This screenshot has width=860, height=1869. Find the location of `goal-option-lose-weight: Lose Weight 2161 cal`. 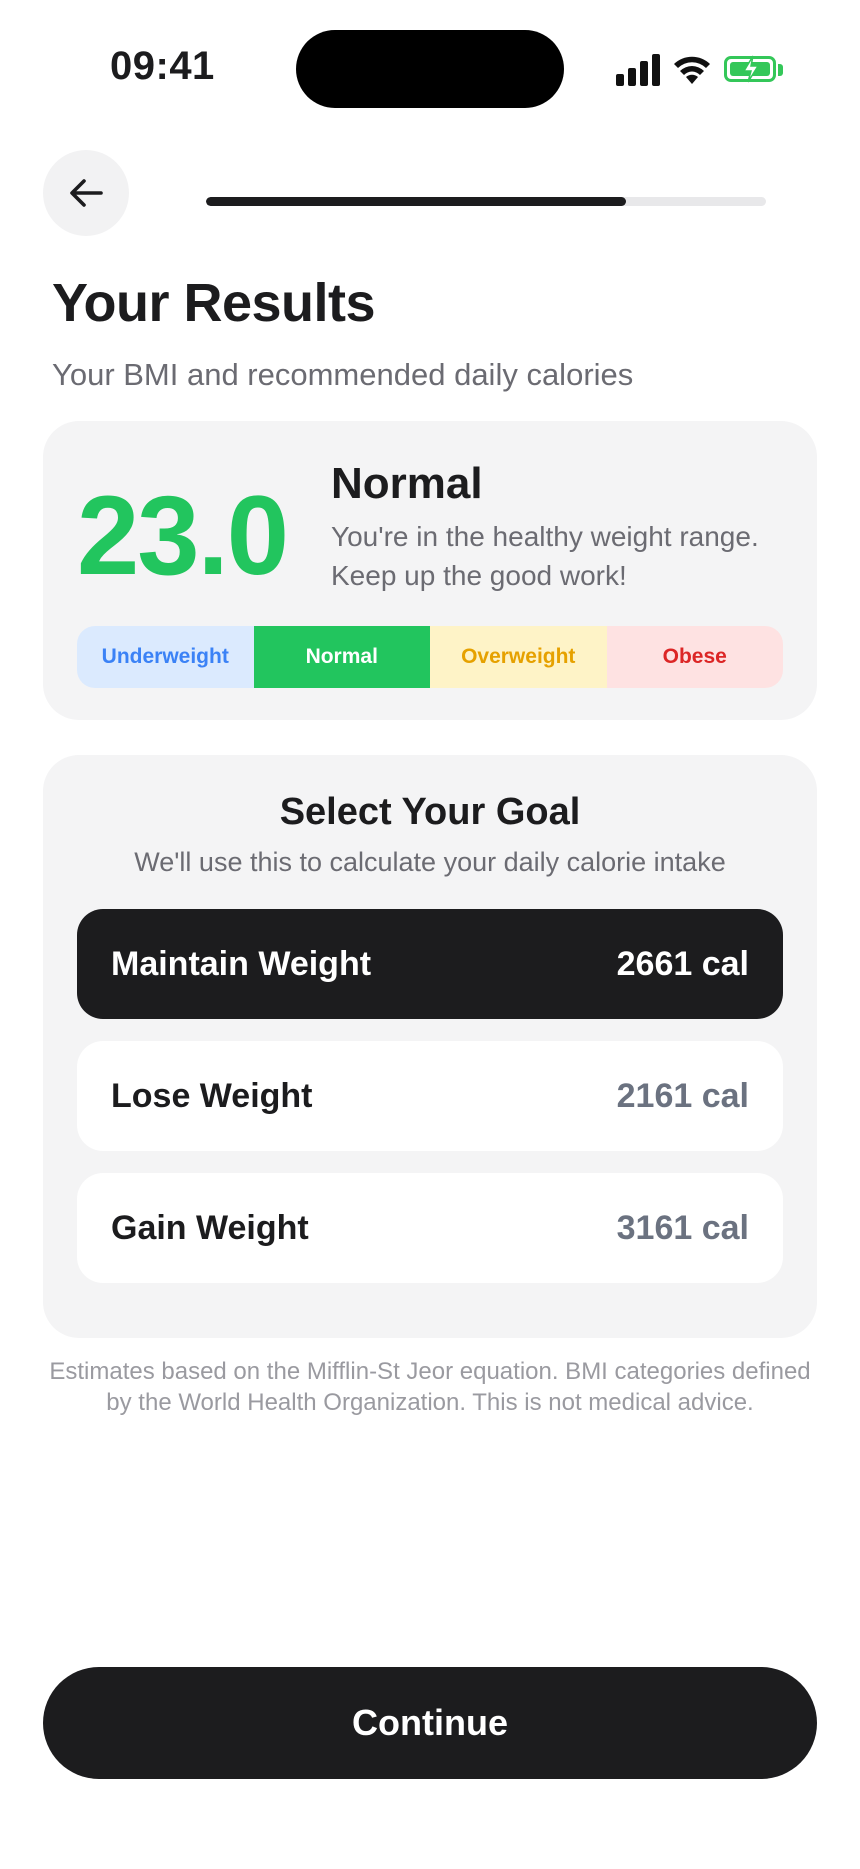

goal-option-lose-weight: Lose Weight 2161 cal is located at coordinates (430, 1096).